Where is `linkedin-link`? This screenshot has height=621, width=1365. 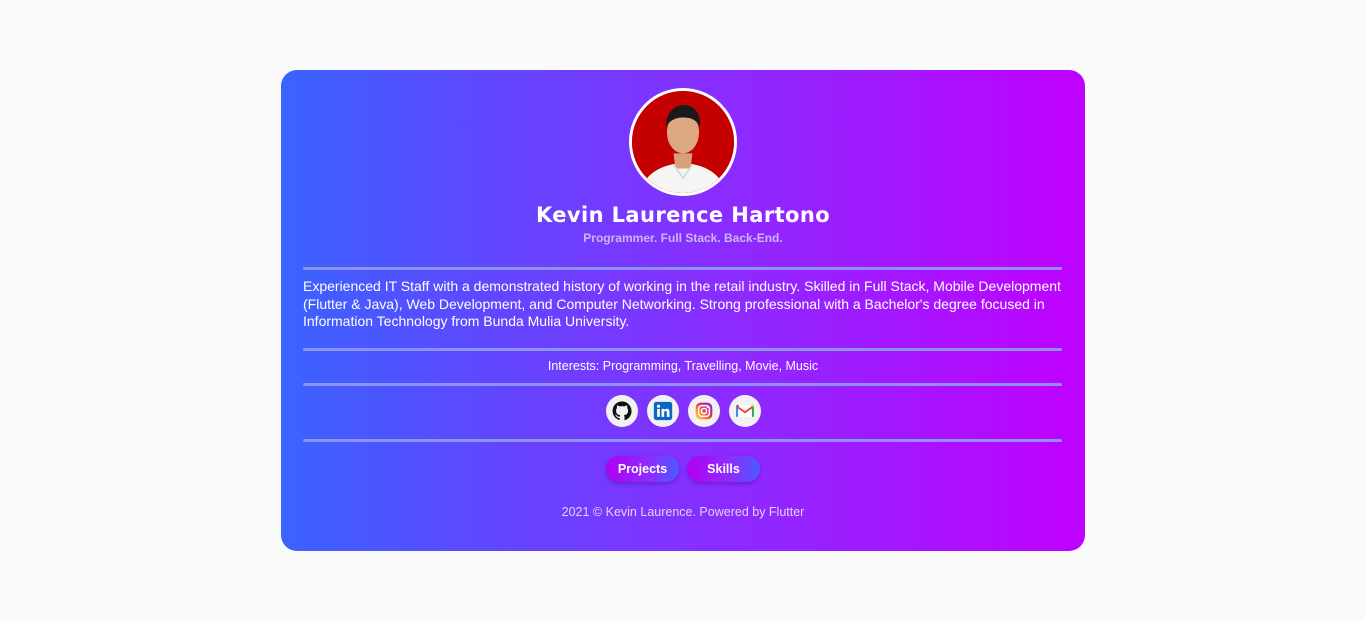
linkedin-link is located at coordinates (663, 411).